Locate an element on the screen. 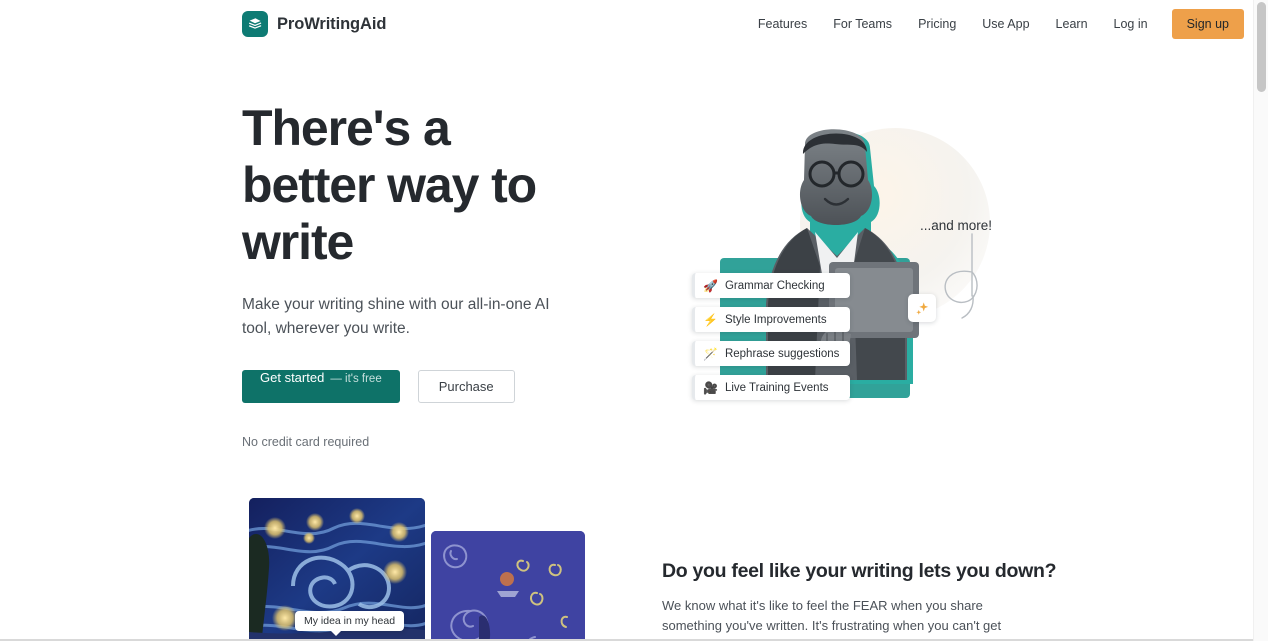 The height and width of the screenshot is (641, 1268). nav-item-features: Features is located at coordinates (782, 24).